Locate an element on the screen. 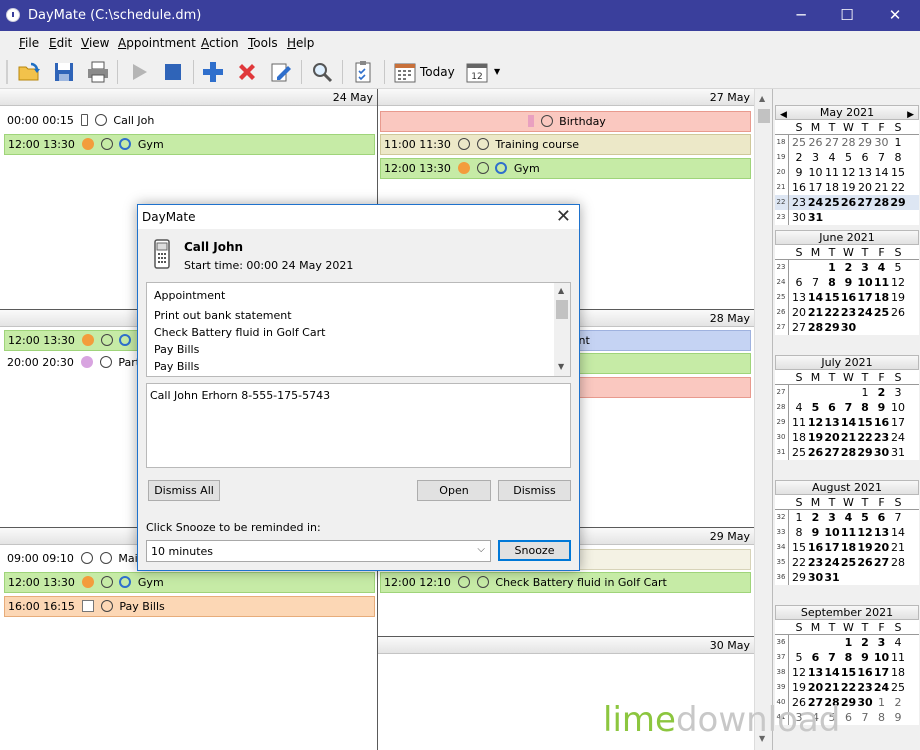 The width and height of the screenshot is (920, 750). calendar-day: 4 is located at coordinates (799, 407).